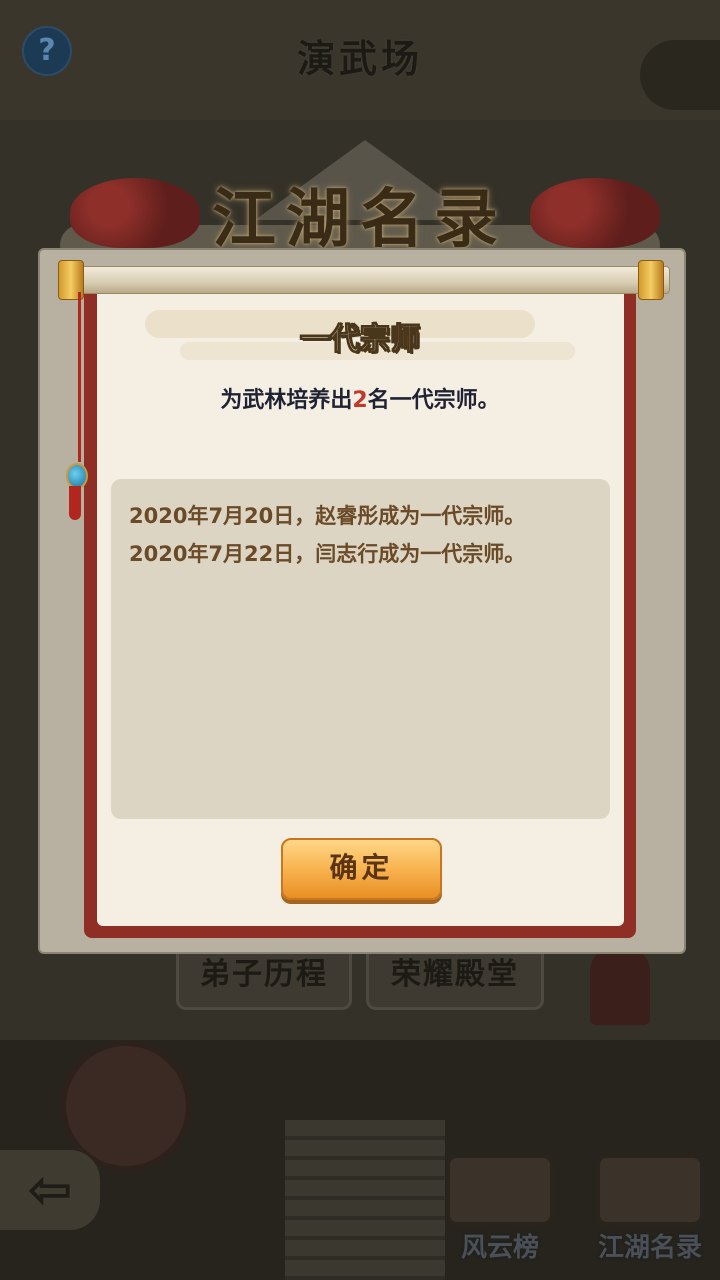  What do you see at coordinates (455, 977) in the screenshot?
I see `tab-hall-of-honor: 荣耀殿堂` at bounding box center [455, 977].